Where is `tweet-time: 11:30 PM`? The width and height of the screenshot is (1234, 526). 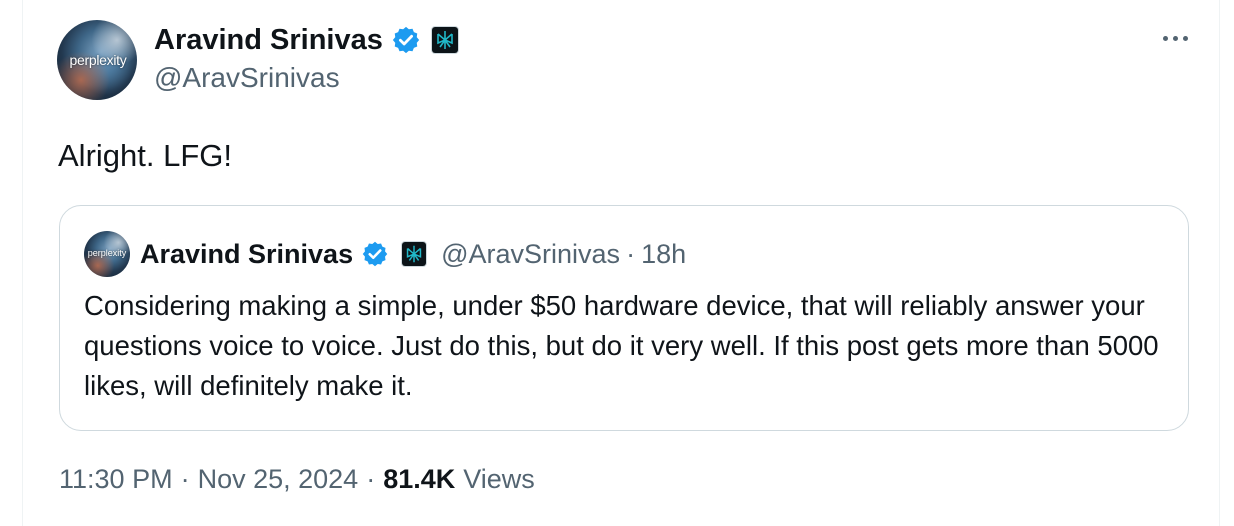
tweet-time: 11:30 PM is located at coordinates (116, 479).